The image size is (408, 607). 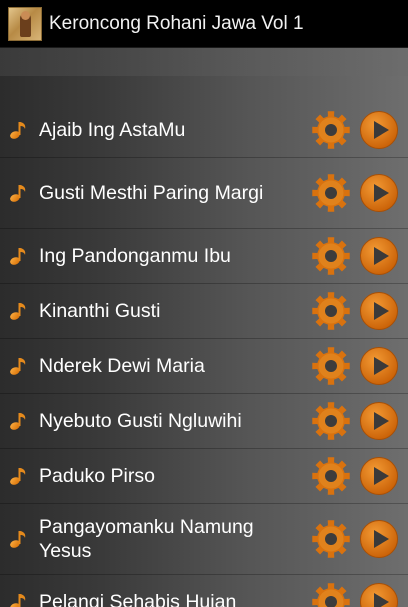 What do you see at coordinates (138, 599) in the screenshot?
I see `song-title: Pelangi Sehabis Hujan` at bounding box center [138, 599].